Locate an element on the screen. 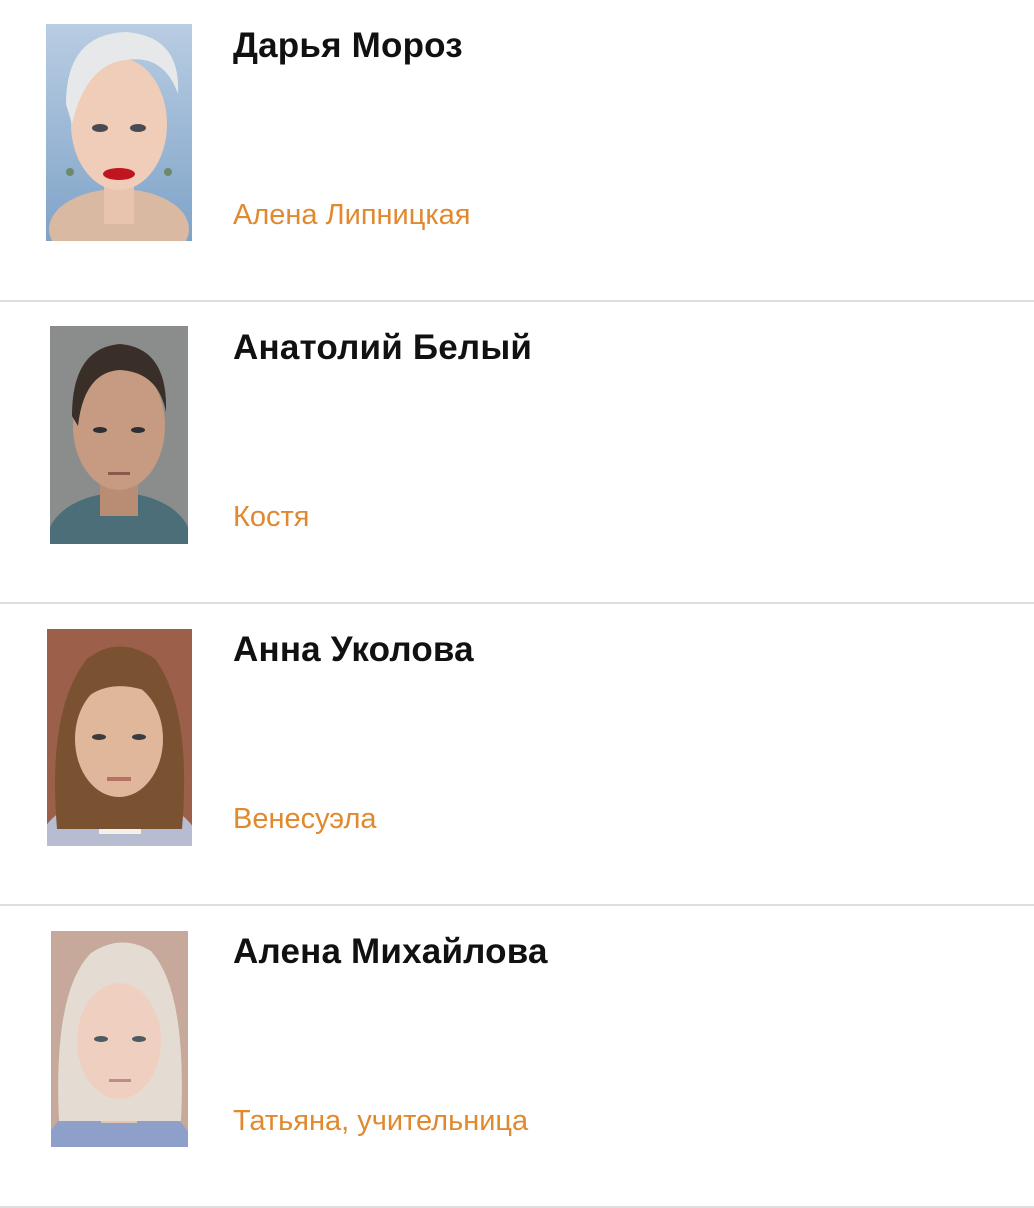  actor-name: Анна Уколова is located at coordinates (353, 650).